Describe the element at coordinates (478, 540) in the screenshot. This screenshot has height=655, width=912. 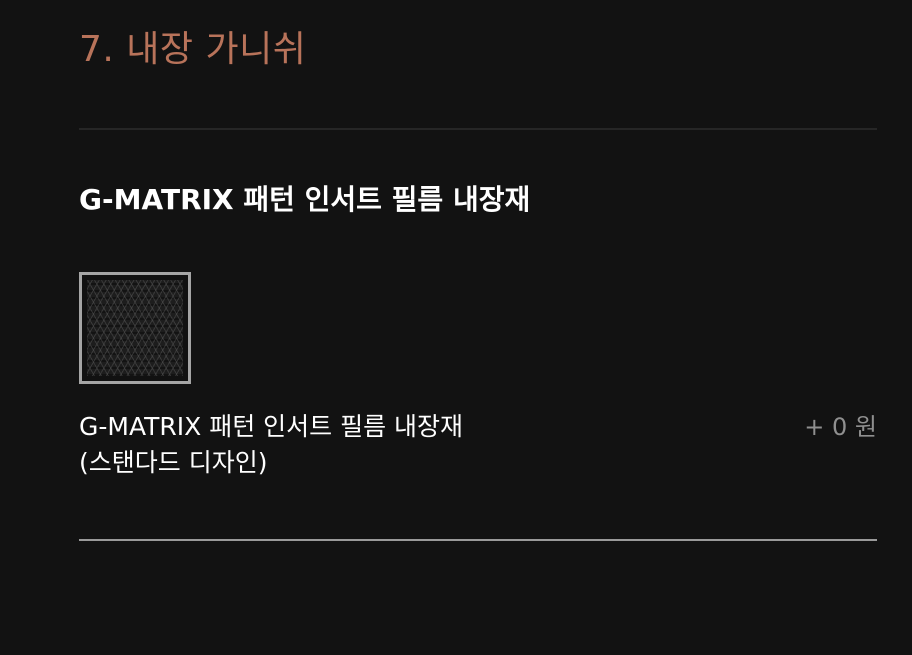
I see `option-divider` at that location.